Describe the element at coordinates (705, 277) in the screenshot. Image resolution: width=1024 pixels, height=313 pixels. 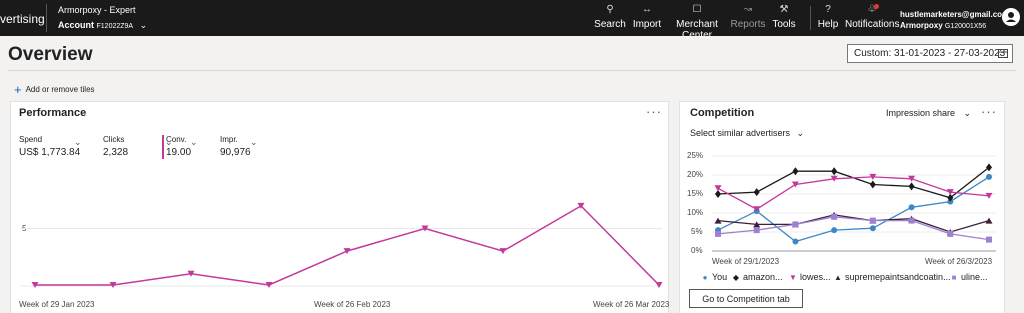
I see `circle-marker-icon: ●` at that location.